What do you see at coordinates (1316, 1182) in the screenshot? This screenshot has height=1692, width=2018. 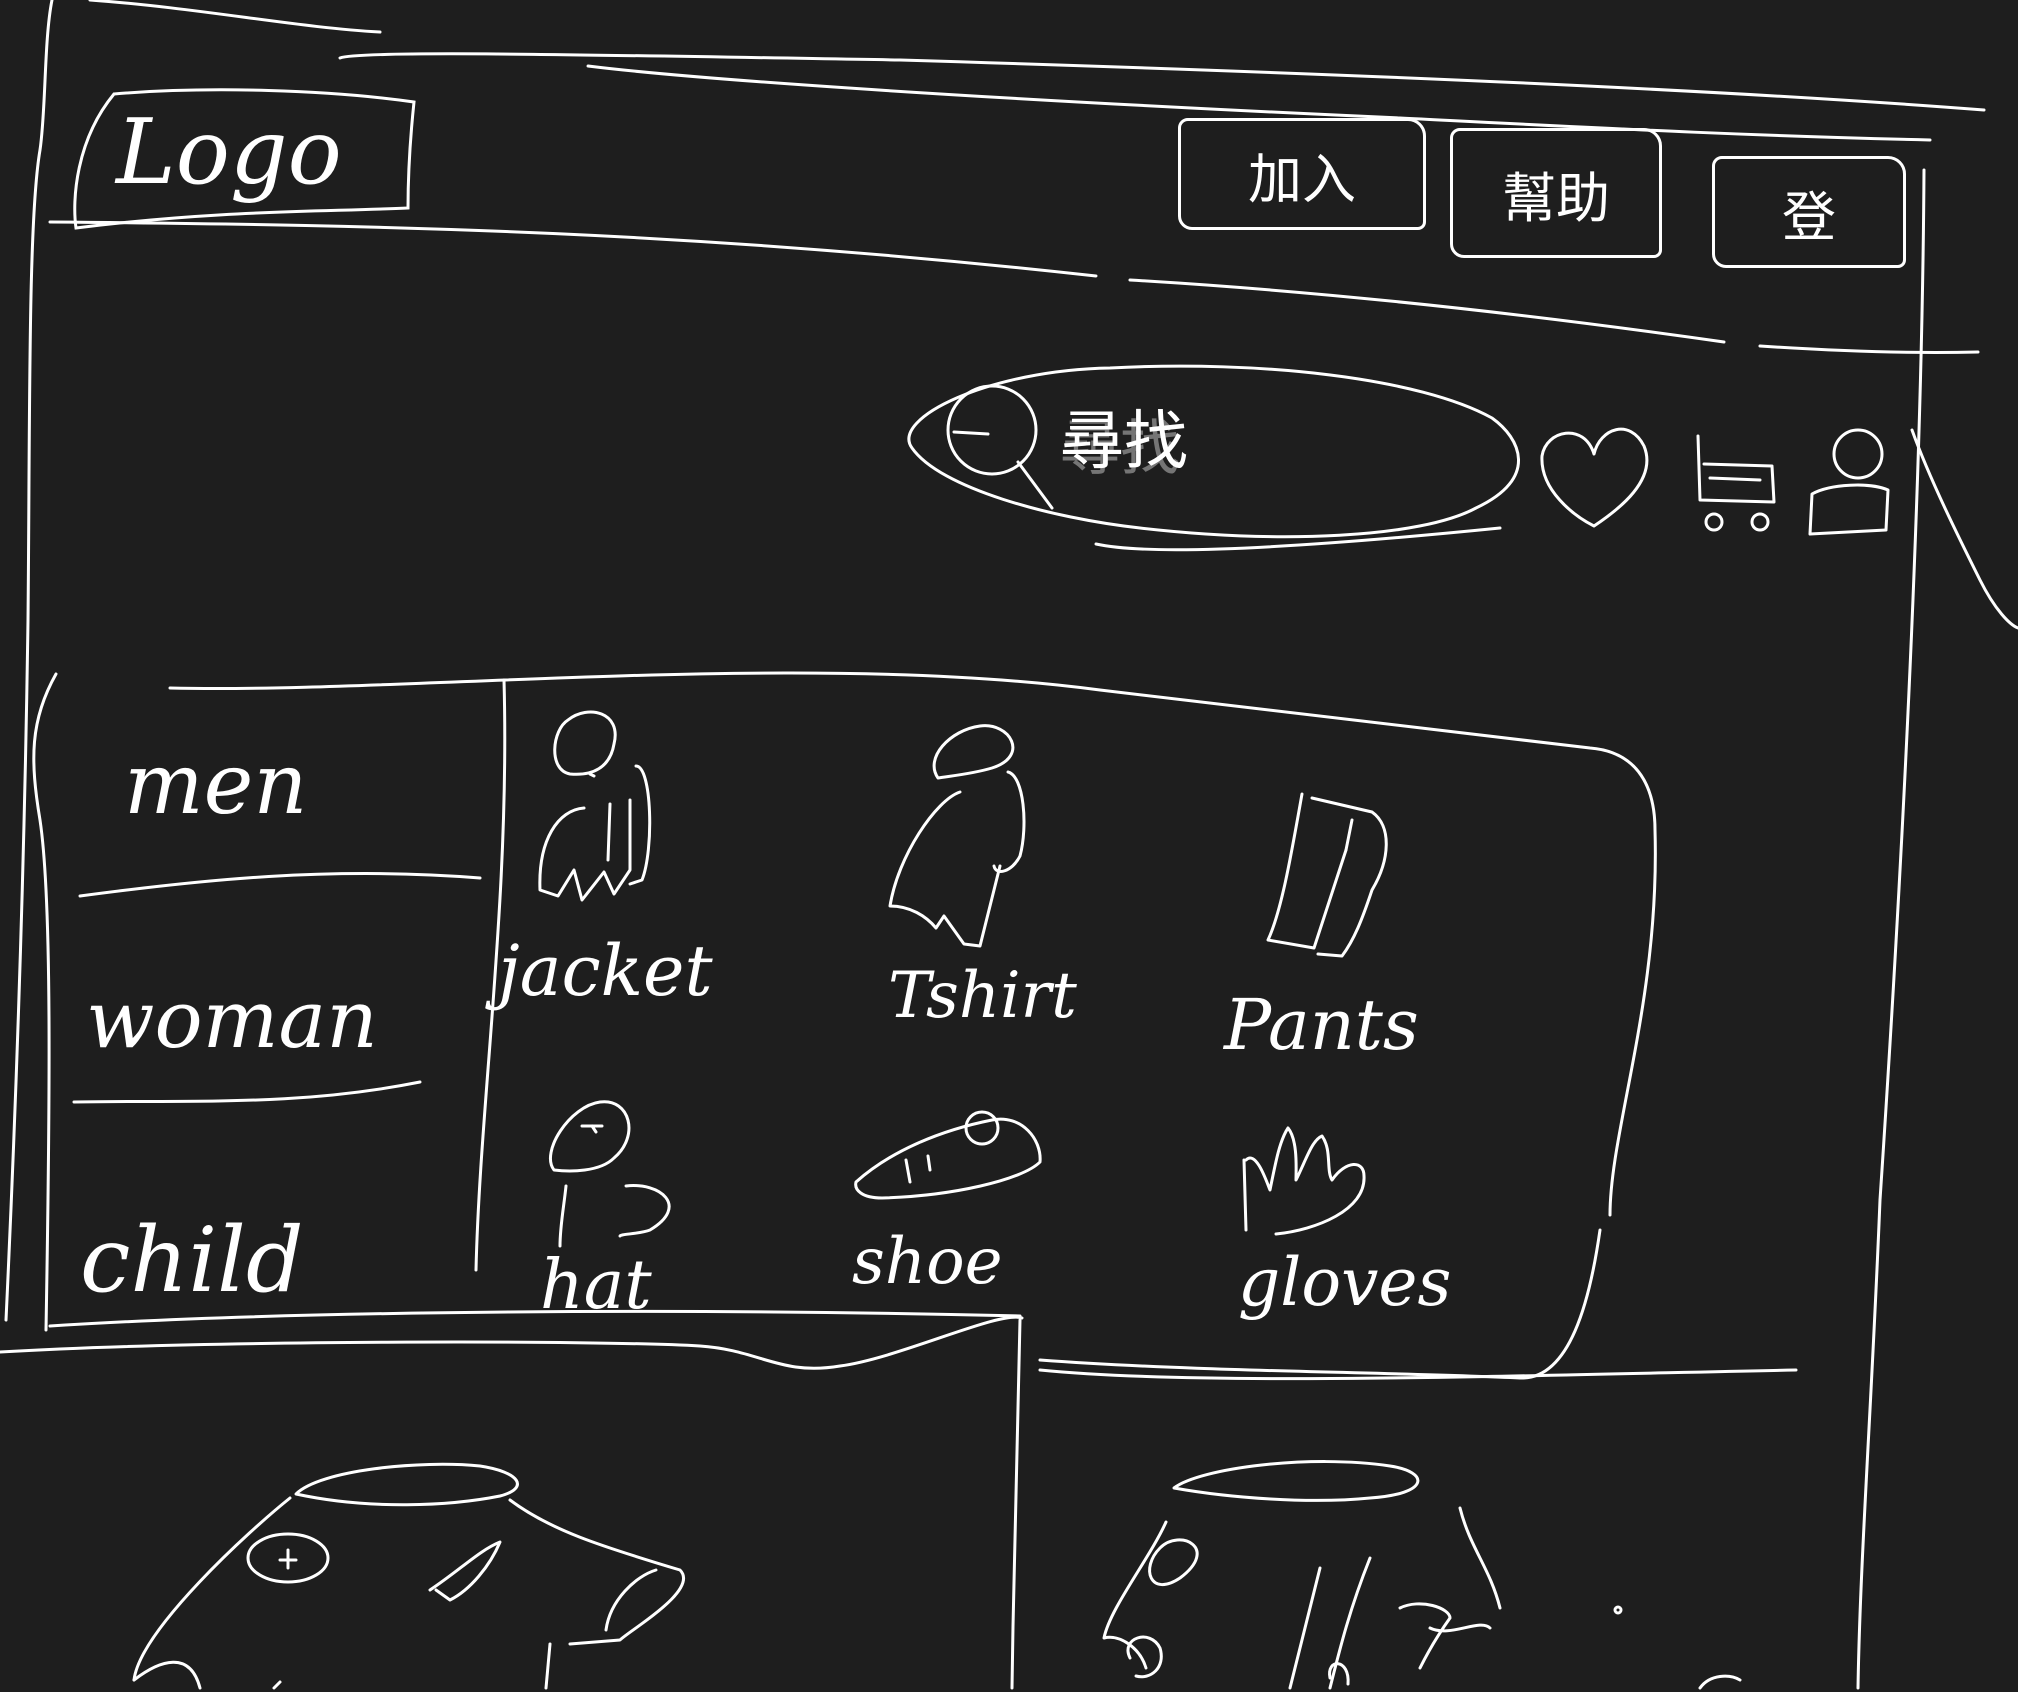 I see `gloves-icon` at bounding box center [1316, 1182].